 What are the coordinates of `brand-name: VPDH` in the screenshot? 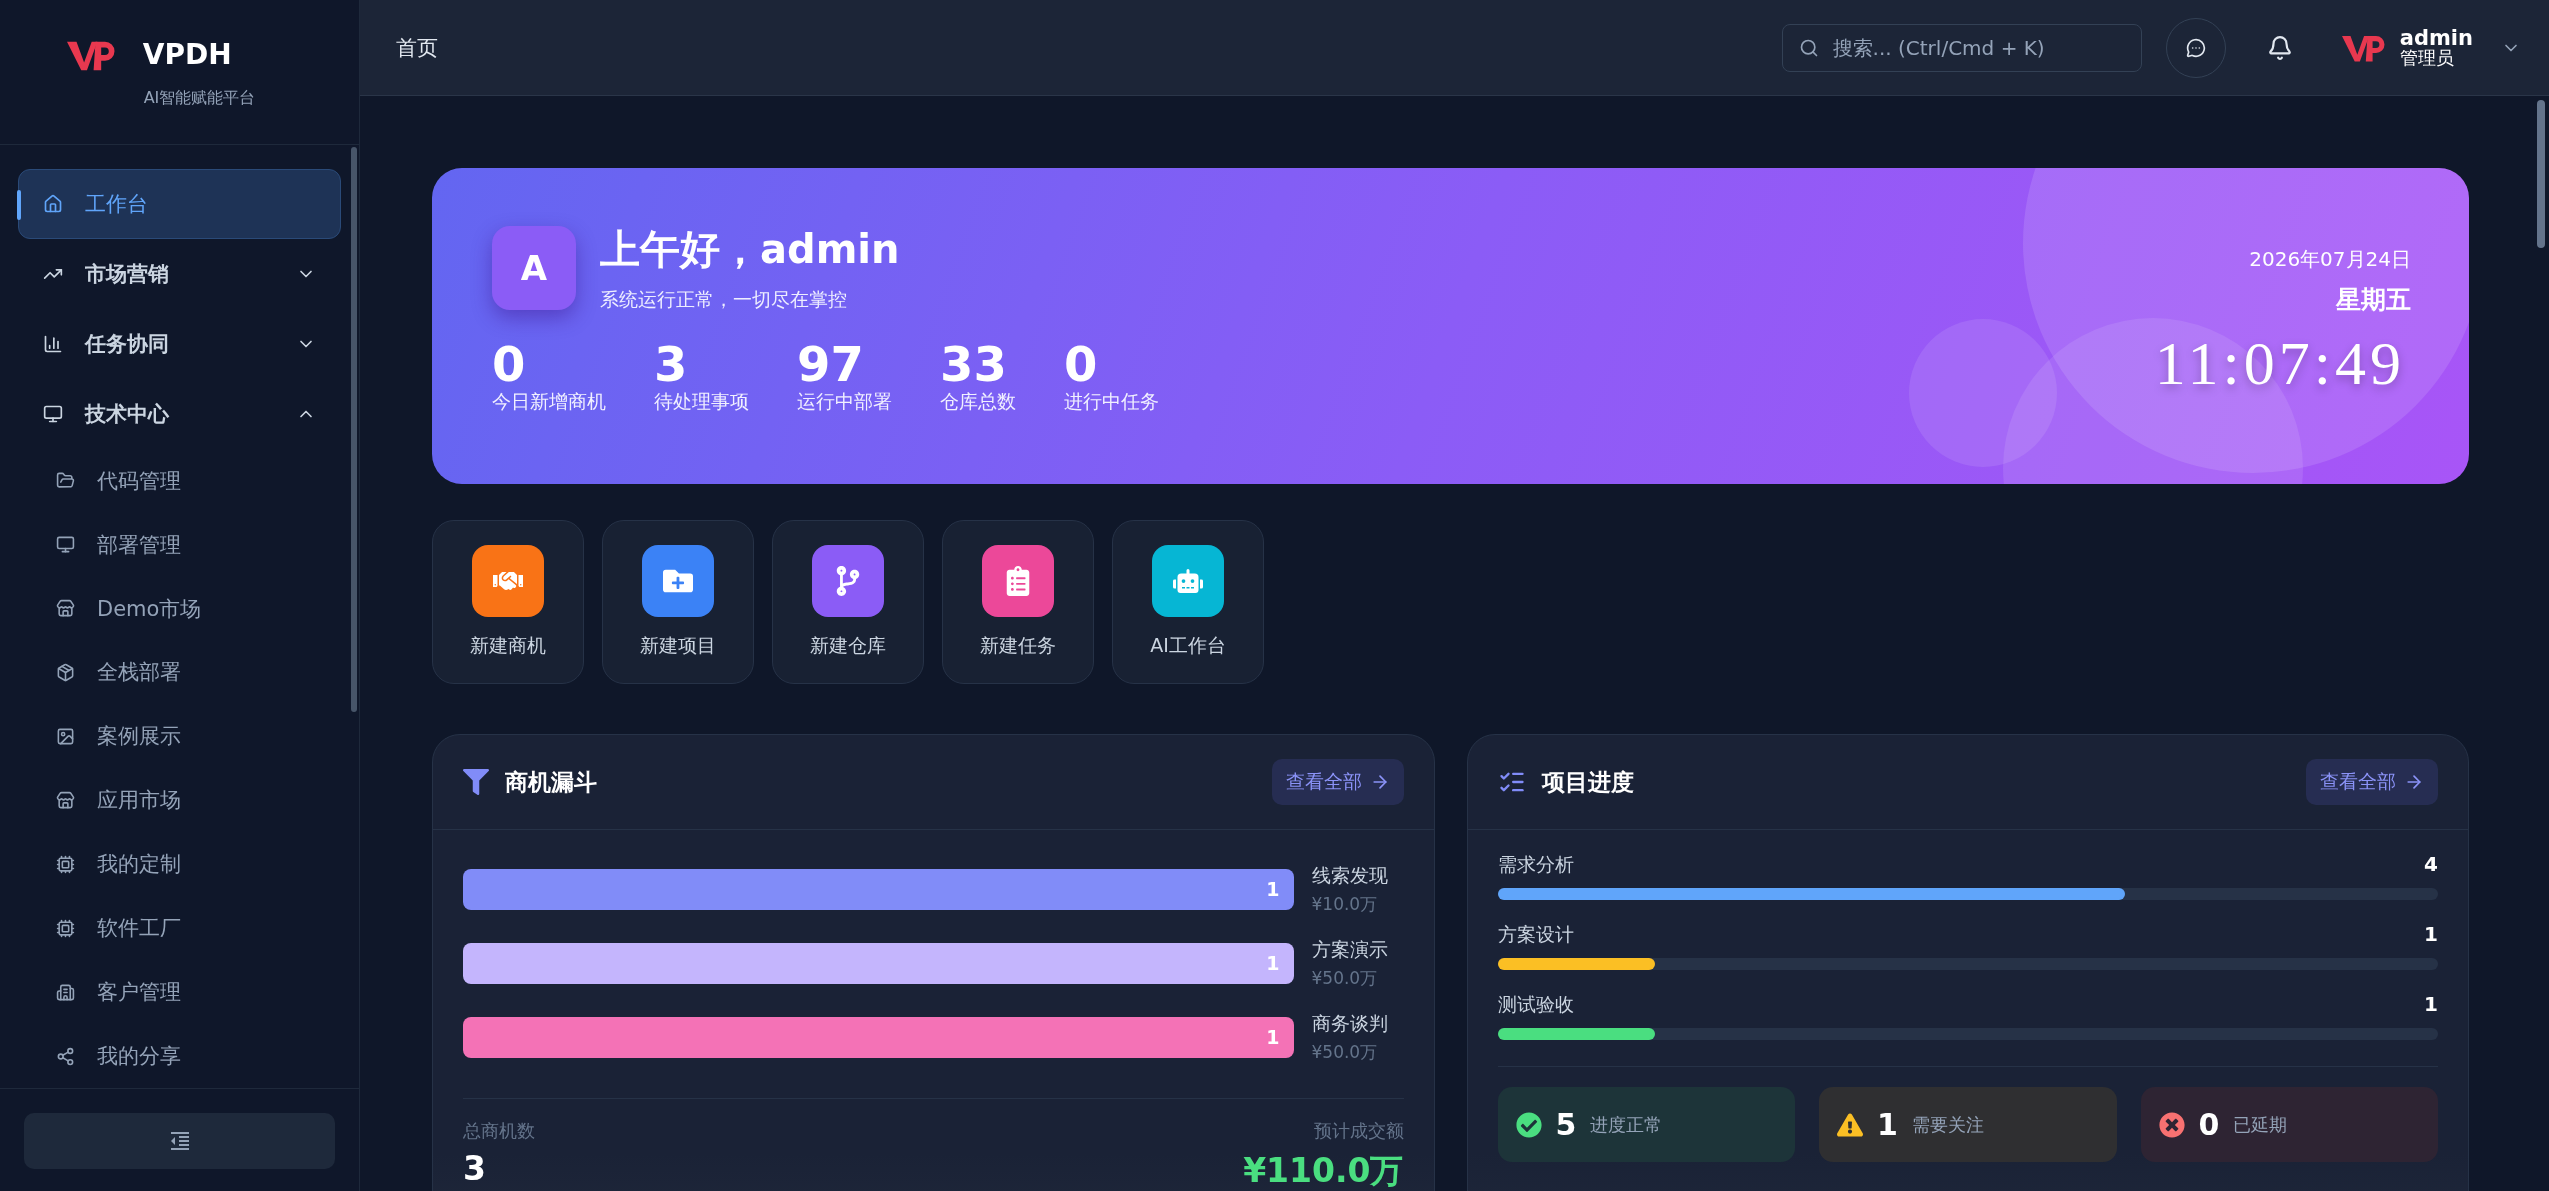 It's located at (187, 54).